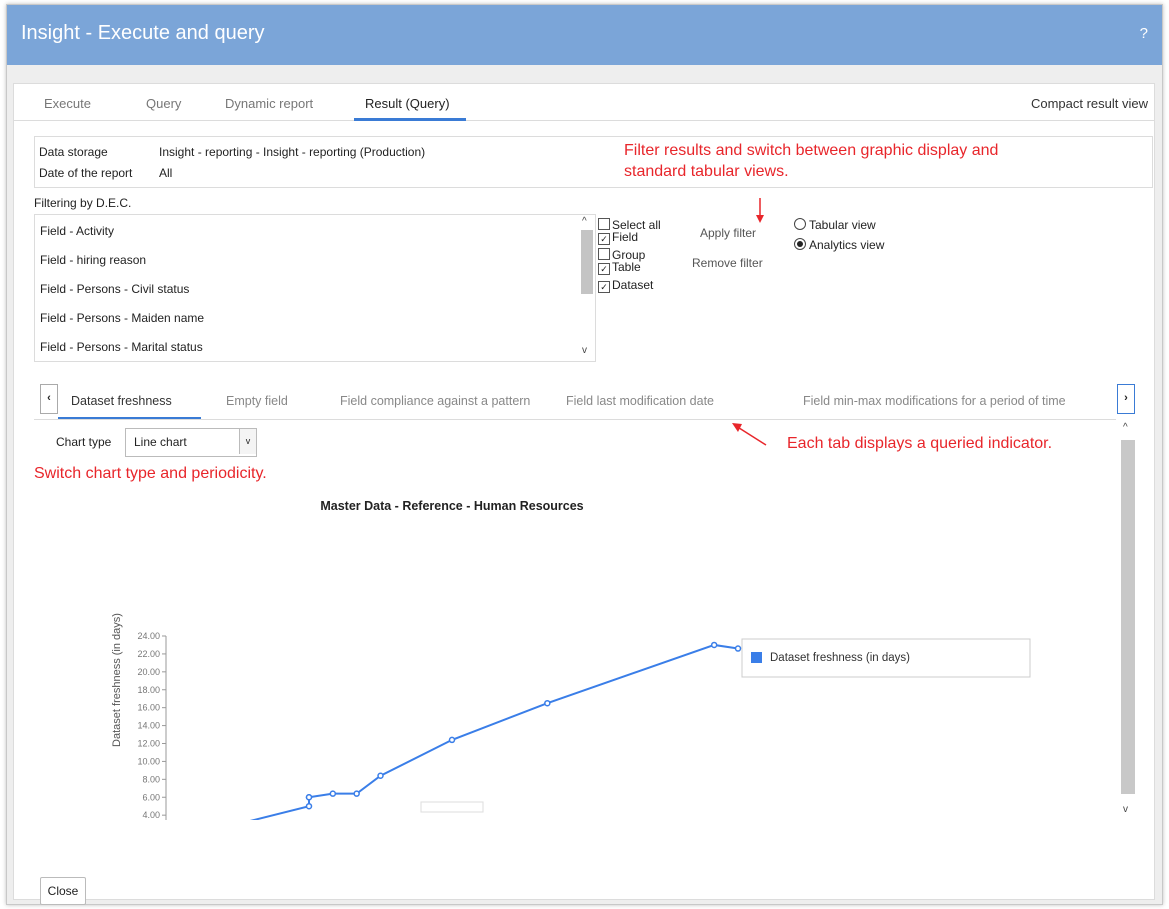 The image size is (1169, 909). What do you see at coordinates (148, 636) in the screenshot?
I see `y-tick-label: 24.00` at bounding box center [148, 636].